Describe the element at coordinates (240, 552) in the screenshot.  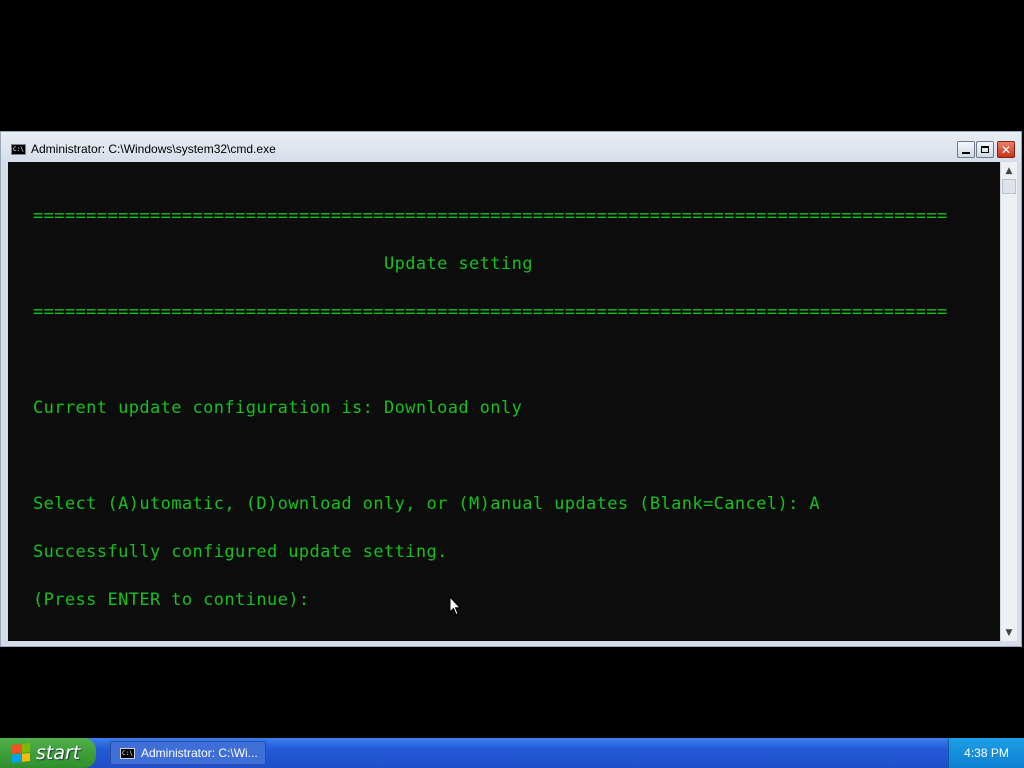
I see `success-line: Successfully configured update setting.` at that location.